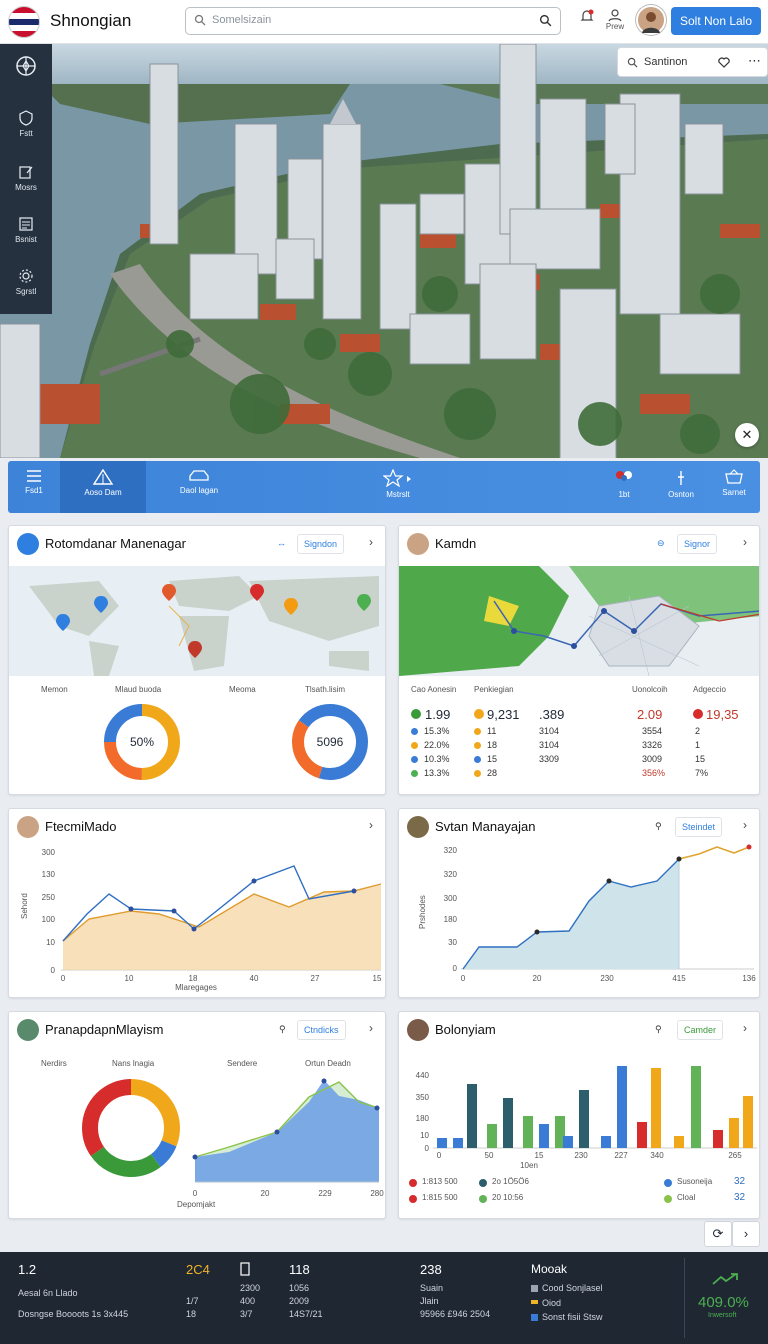 The image size is (768, 1344). What do you see at coordinates (549, 1269) in the screenshot?
I see `footer-stat: Mooak` at bounding box center [549, 1269].